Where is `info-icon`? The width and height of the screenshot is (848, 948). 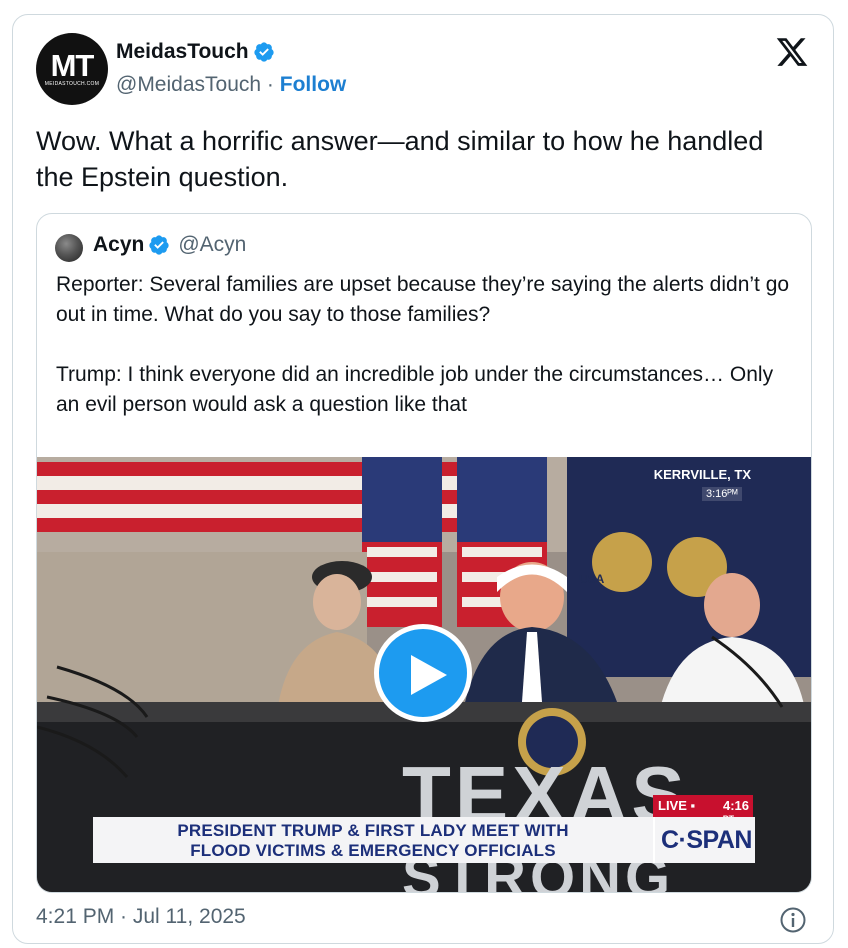
info-icon is located at coordinates (793, 920).